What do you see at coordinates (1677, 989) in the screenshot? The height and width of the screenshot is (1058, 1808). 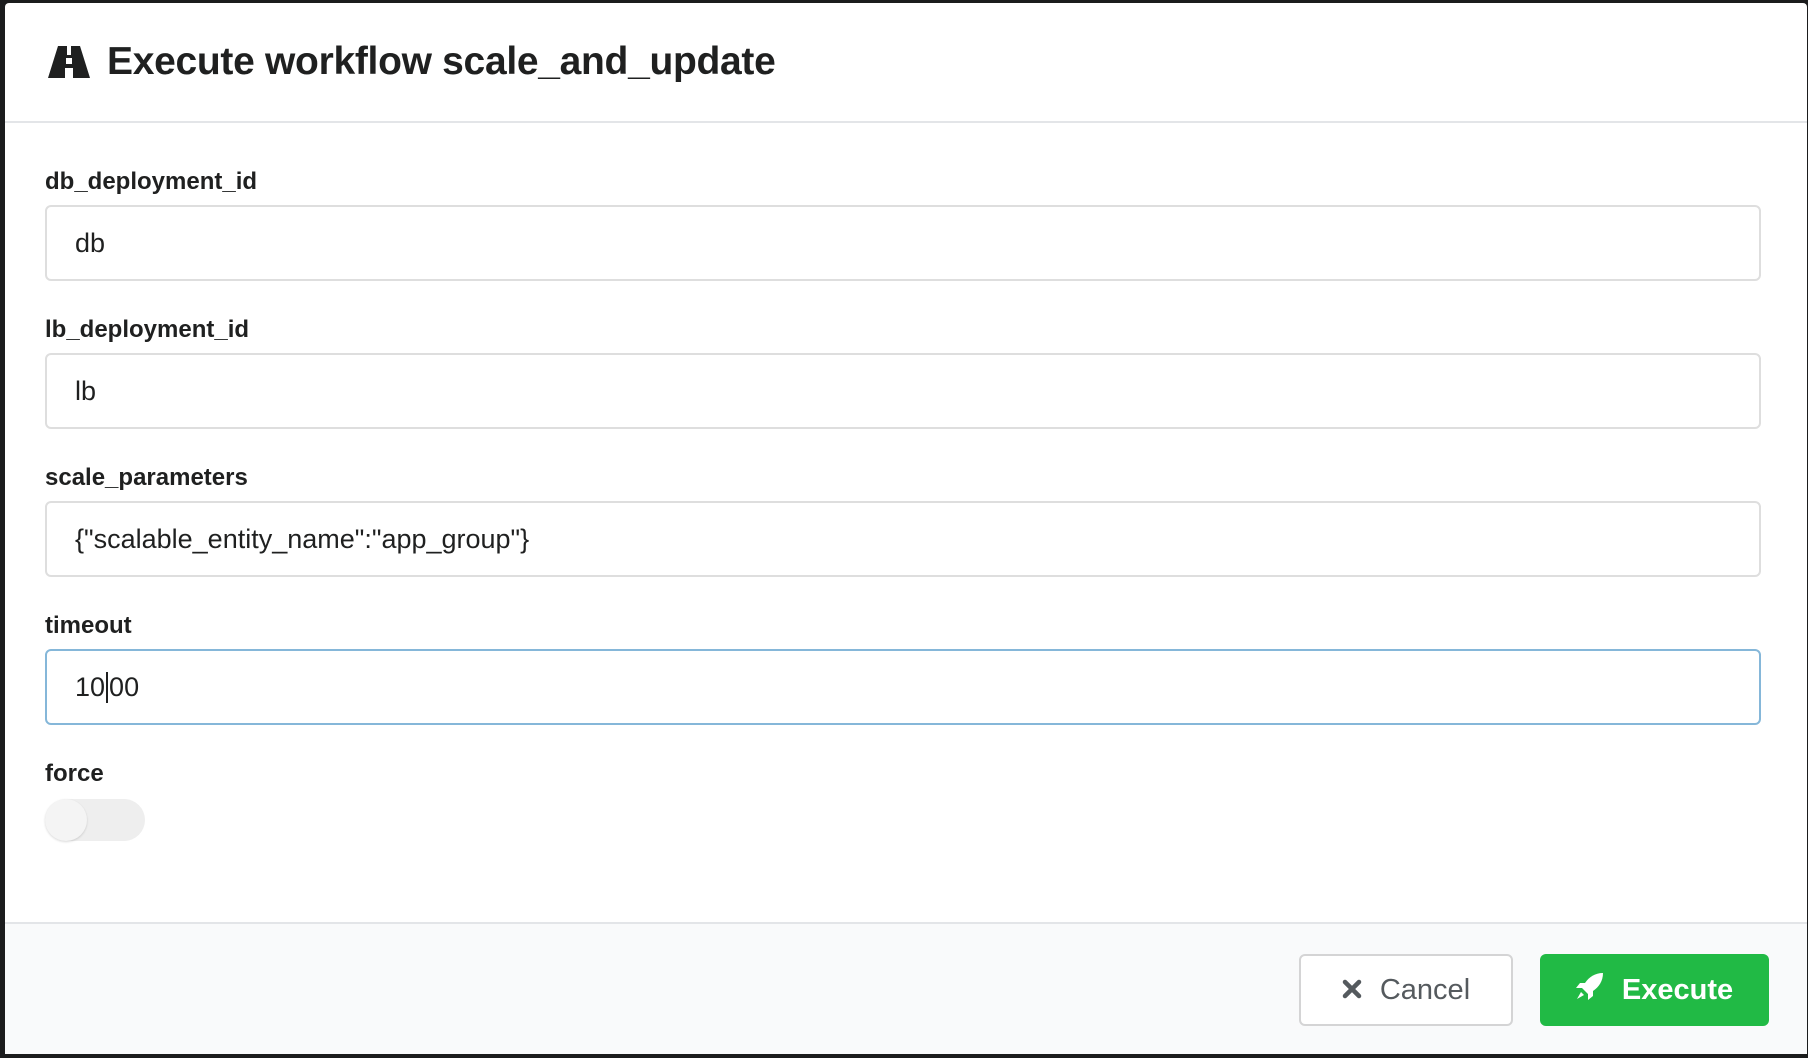 I see `execute-label: Execute` at bounding box center [1677, 989].